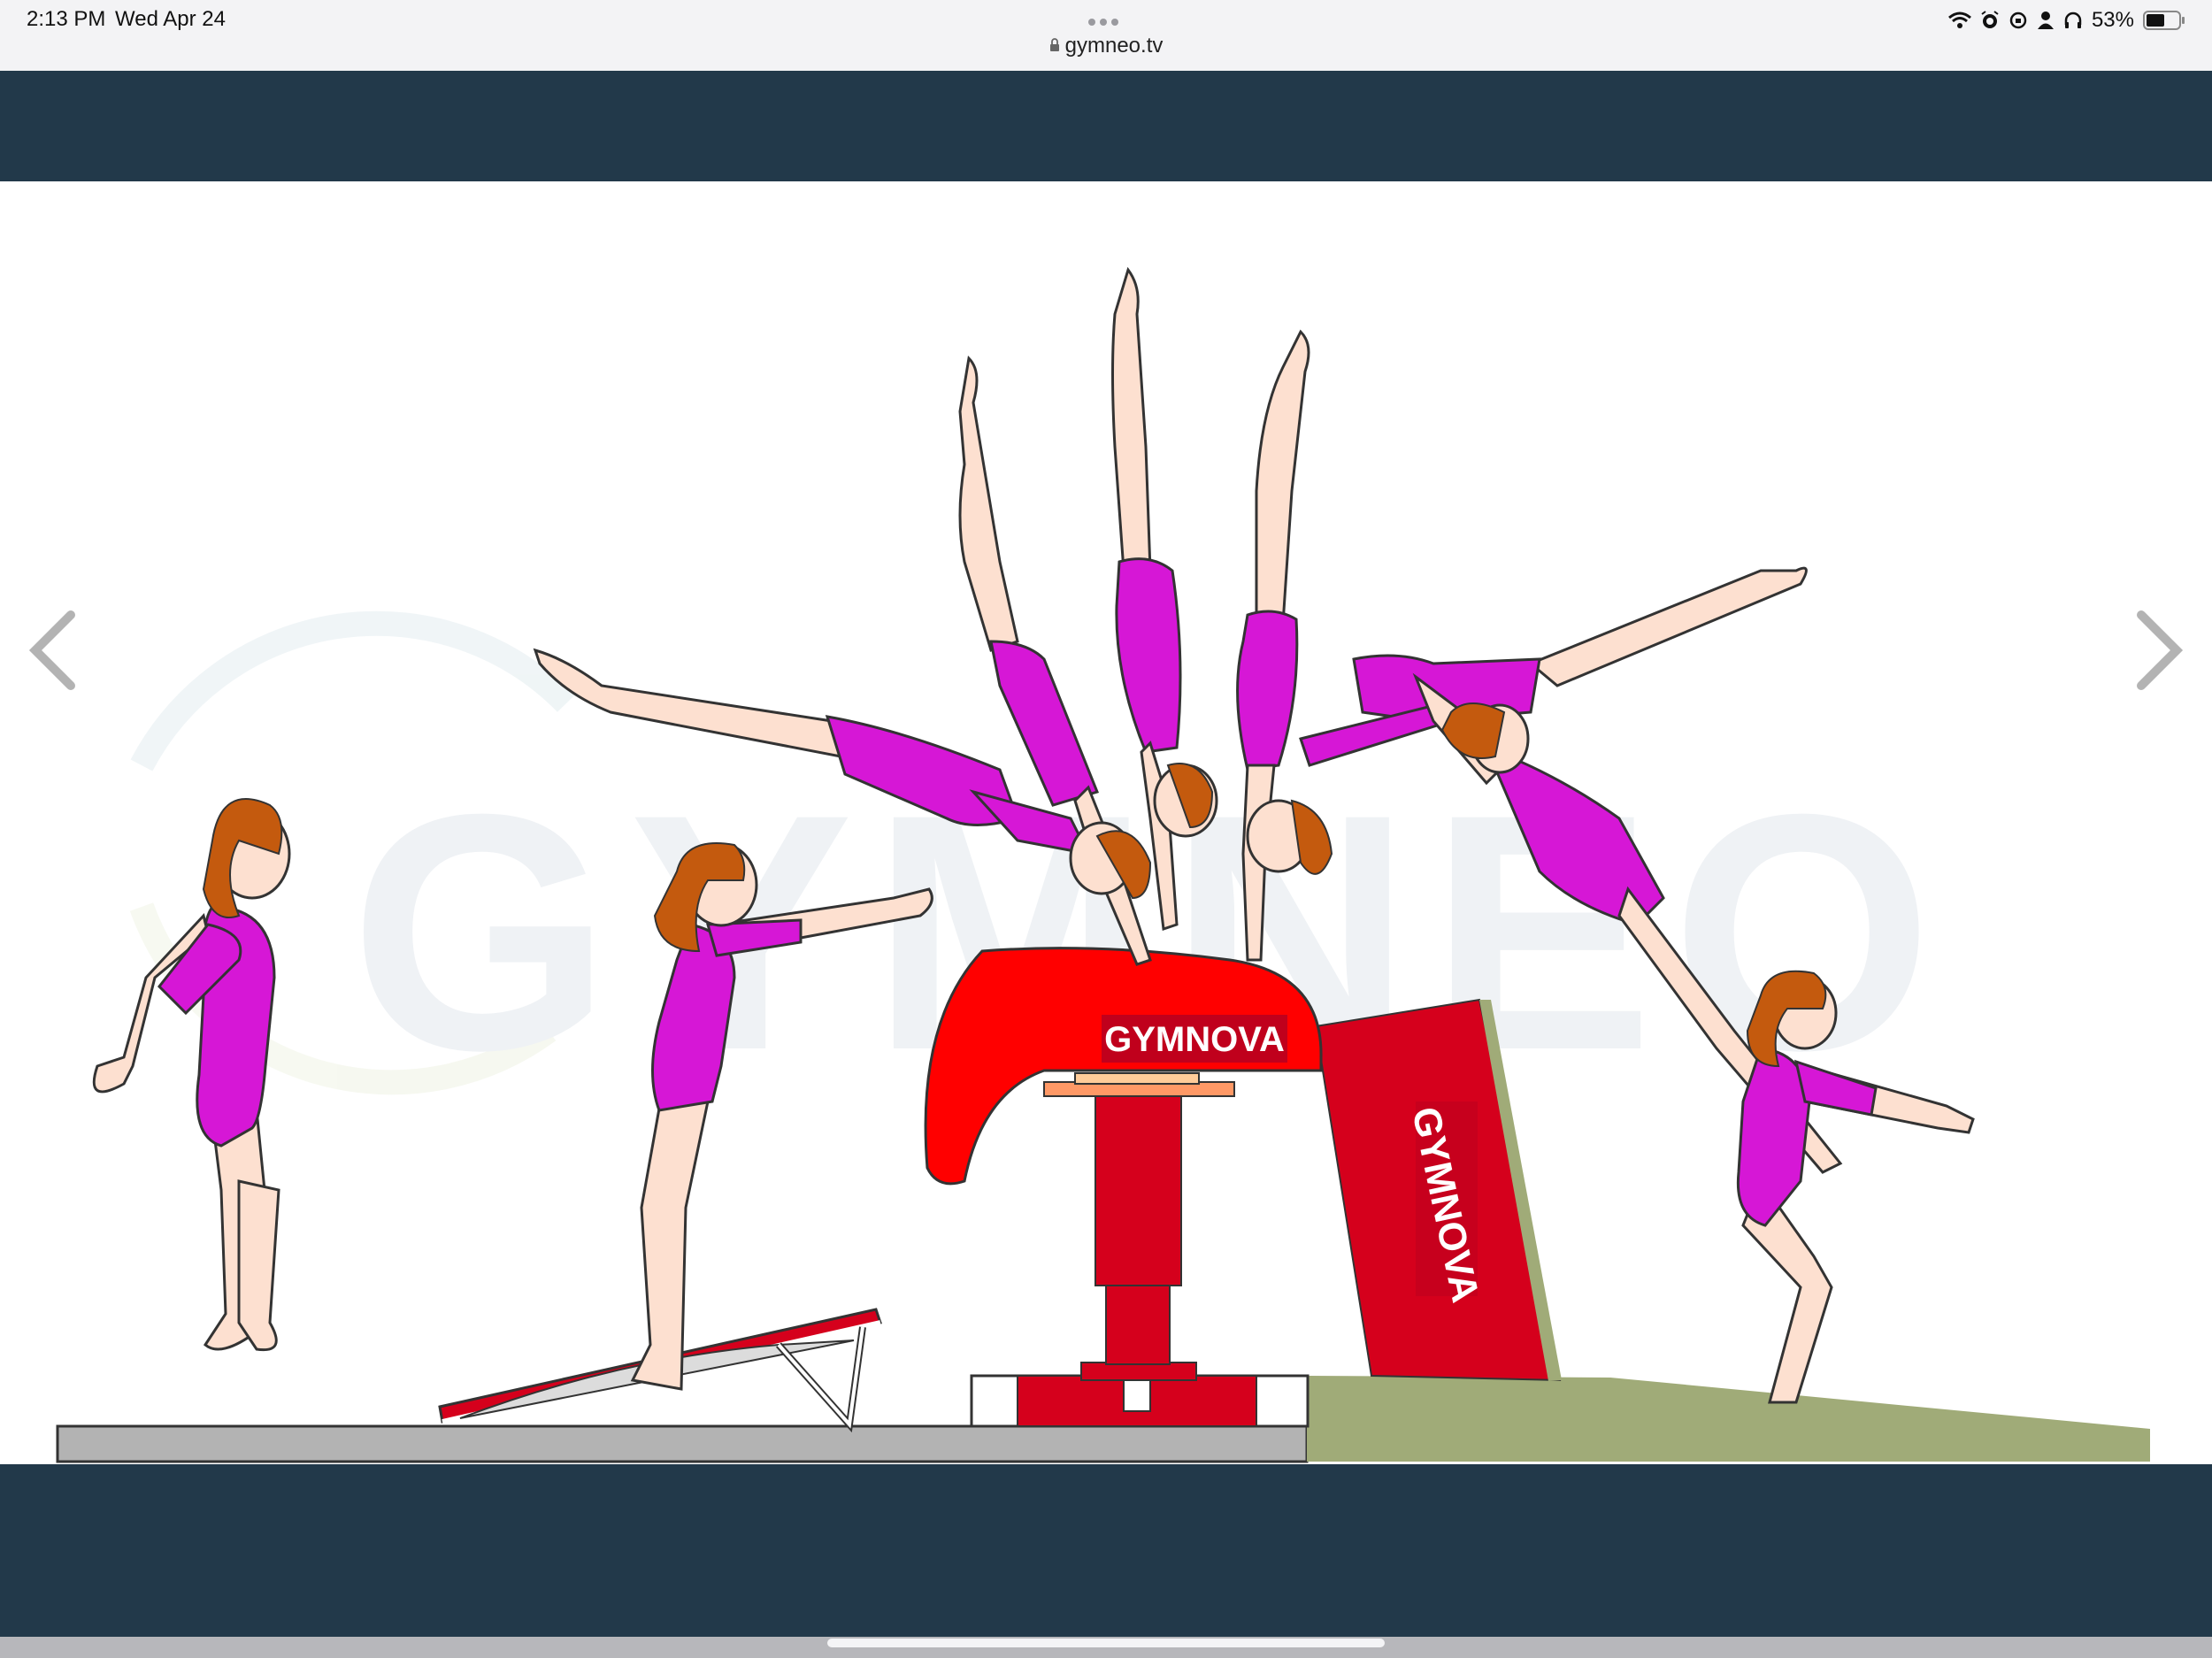  What do you see at coordinates (1106, 1550) in the screenshot?
I see `site-footer-bar` at bounding box center [1106, 1550].